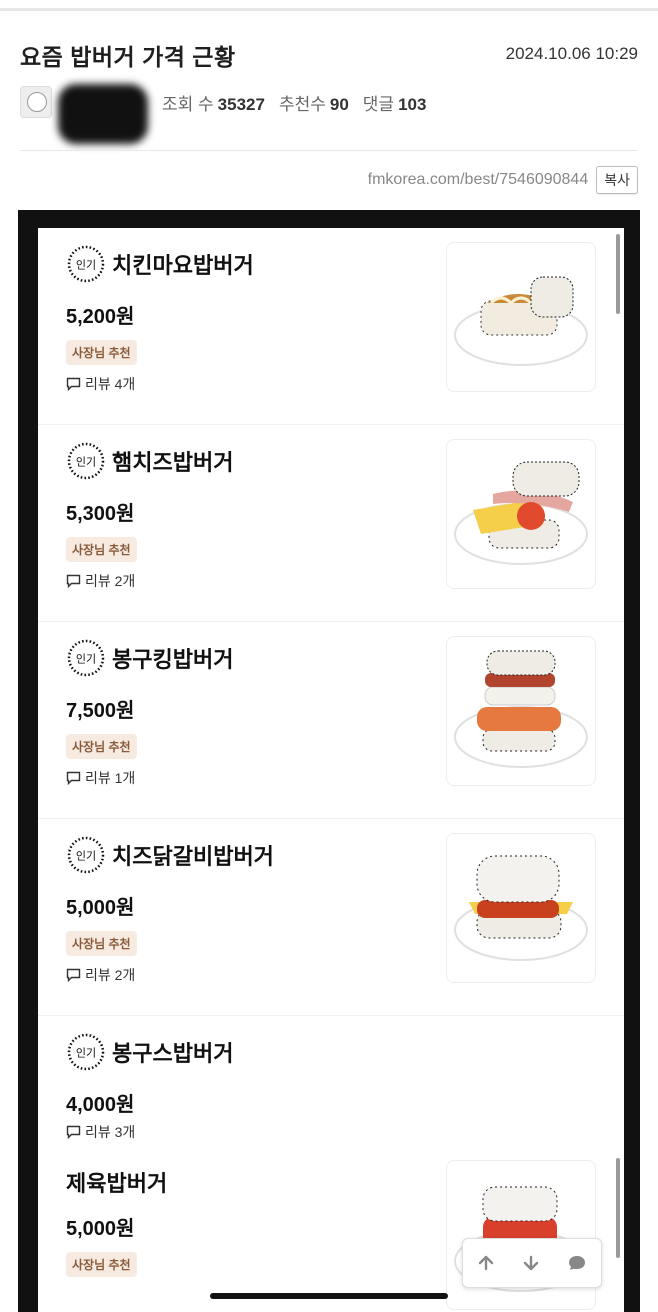  What do you see at coordinates (329, 1296) in the screenshot?
I see `home-indicator` at bounding box center [329, 1296].